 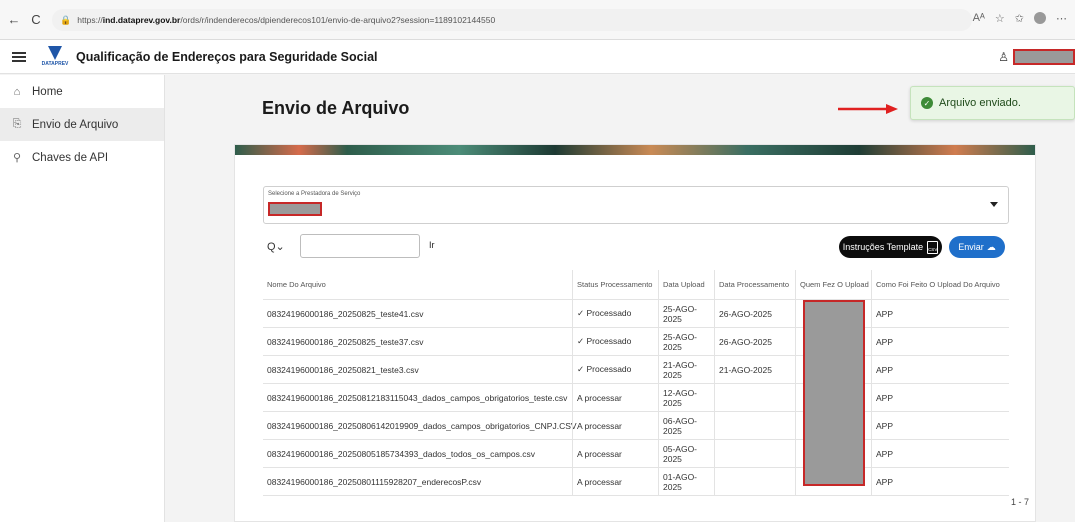 What do you see at coordinates (345, 341) in the screenshot?
I see `file-name-cell: 08324196000186_20250825_teste37.csv` at bounding box center [345, 341].